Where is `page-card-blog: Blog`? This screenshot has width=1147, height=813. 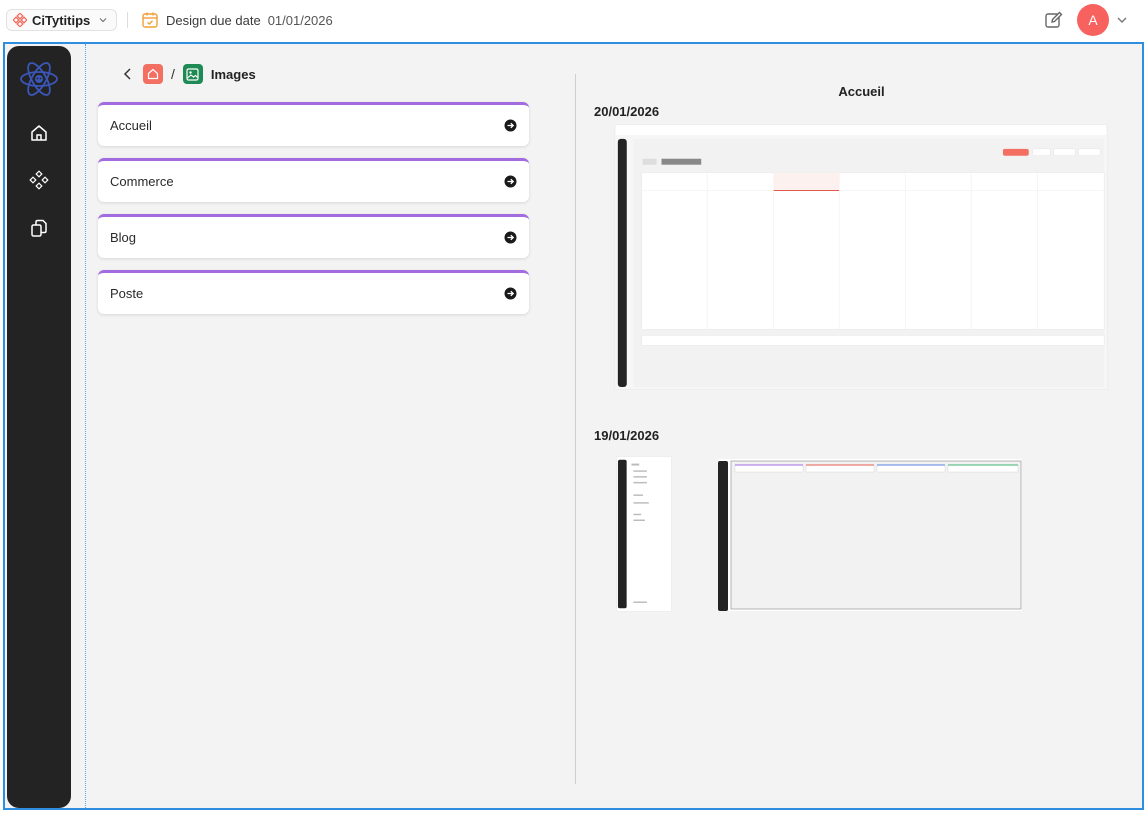
page-card-blog: Blog is located at coordinates (313, 236).